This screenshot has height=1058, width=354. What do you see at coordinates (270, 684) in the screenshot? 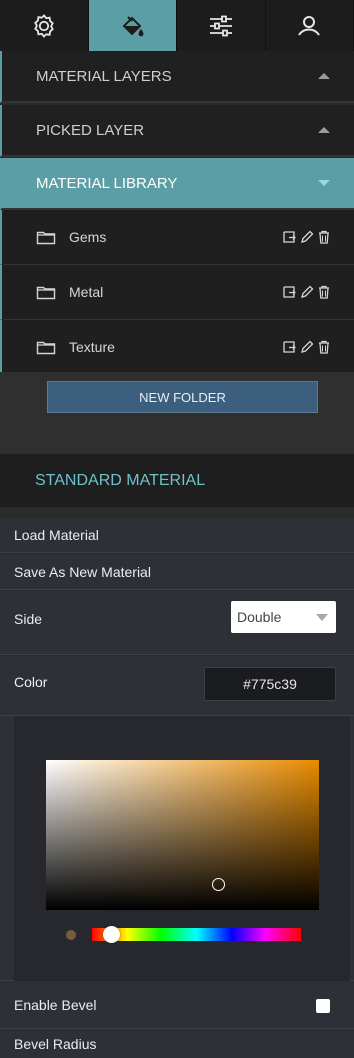
I see `color-hex-input: #775c39` at bounding box center [270, 684].